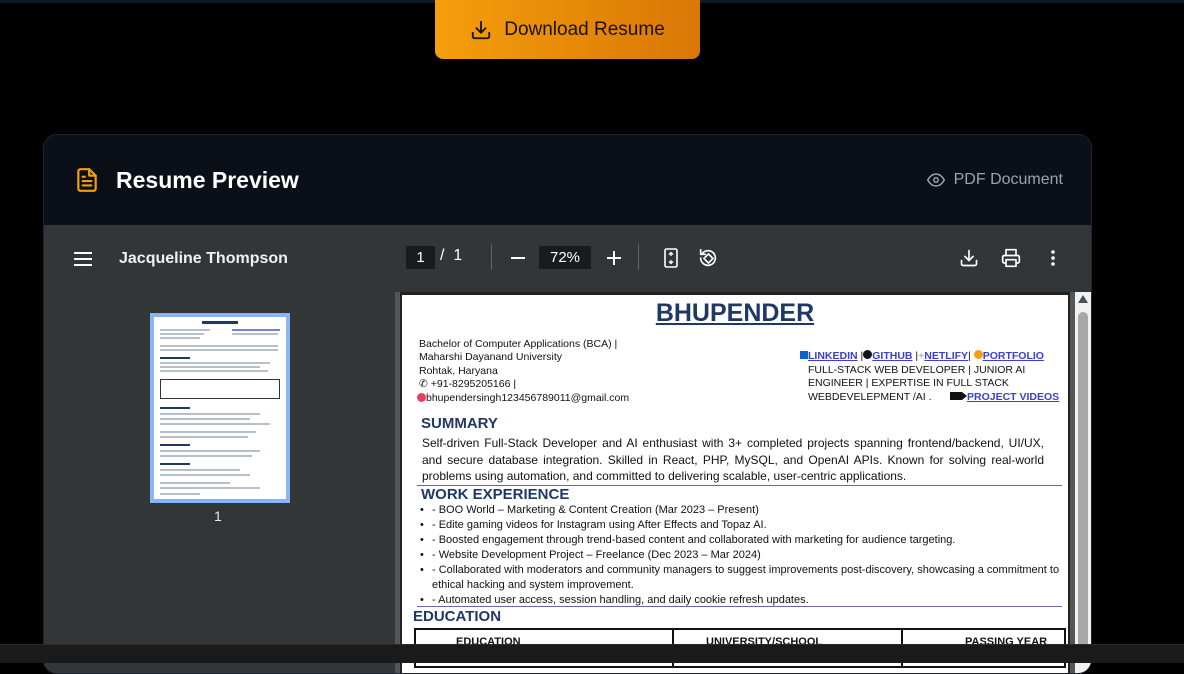 Image resolution: width=1184 pixels, height=674 pixels. What do you see at coordinates (1011, 258) in the screenshot?
I see `print-button` at bounding box center [1011, 258].